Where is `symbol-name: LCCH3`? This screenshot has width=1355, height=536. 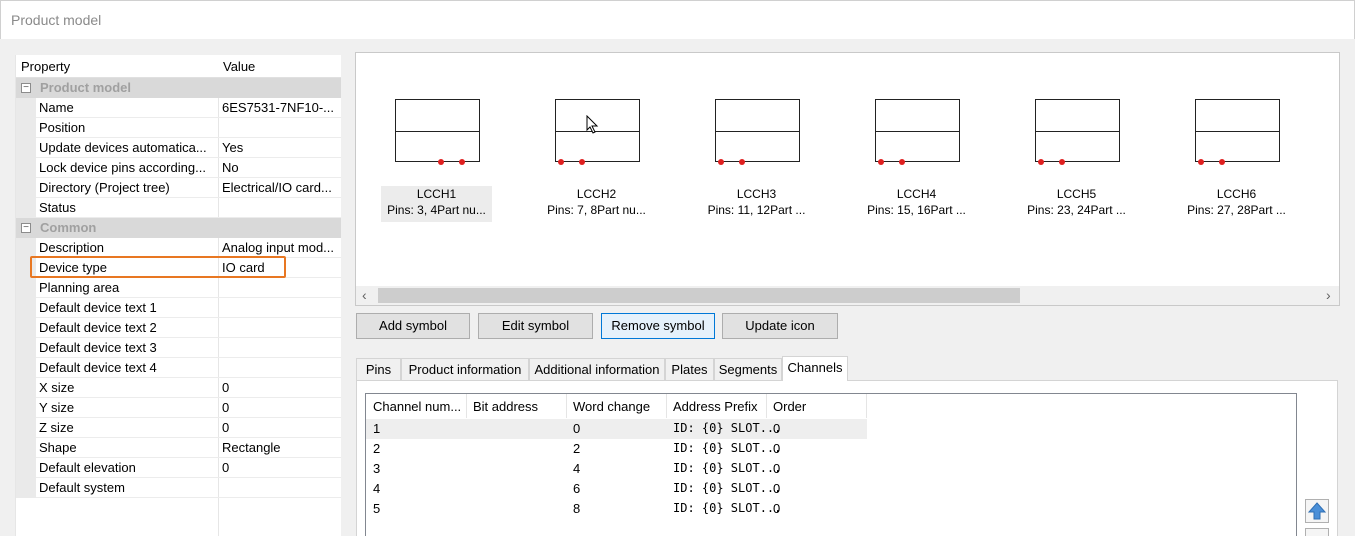
symbol-name: LCCH3 is located at coordinates (756, 194).